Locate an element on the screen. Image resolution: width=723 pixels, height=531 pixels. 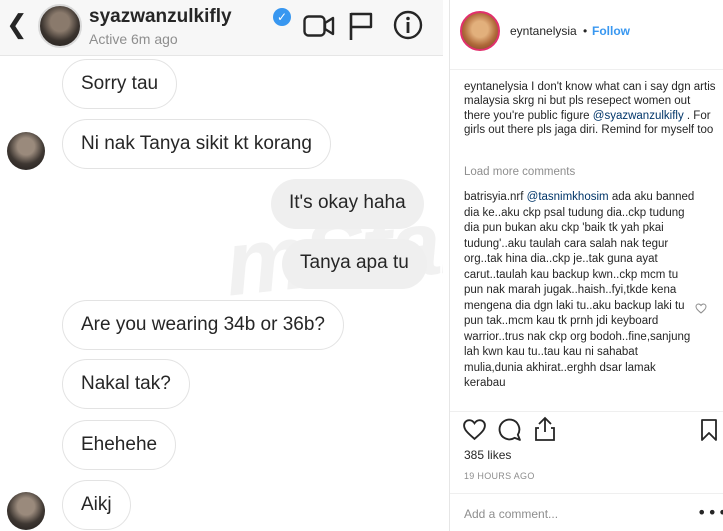
message-bubble: Aikj is located at coordinates (96, 505).